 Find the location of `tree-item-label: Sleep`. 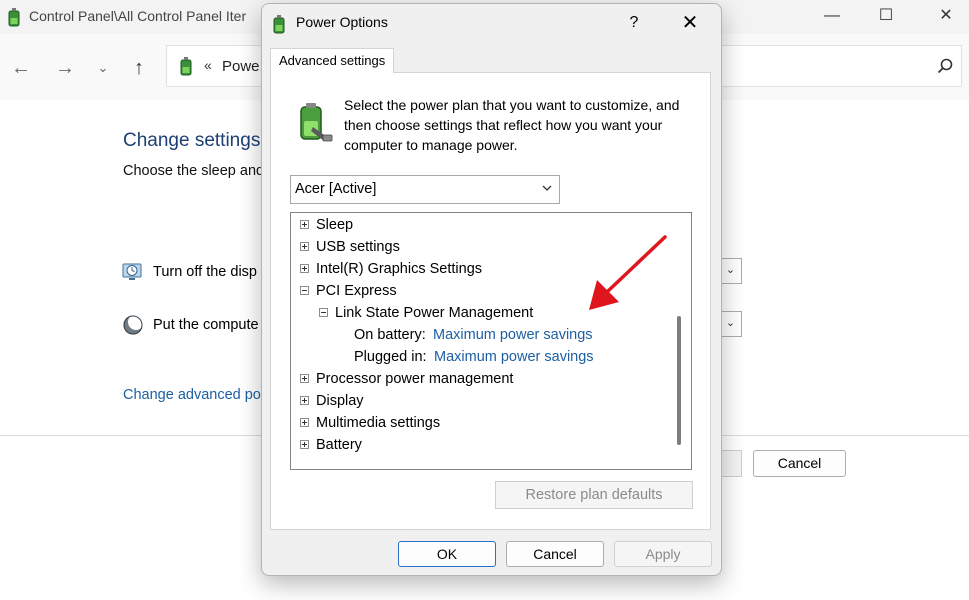

tree-item-label: Sleep is located at coordinates (335, 225).